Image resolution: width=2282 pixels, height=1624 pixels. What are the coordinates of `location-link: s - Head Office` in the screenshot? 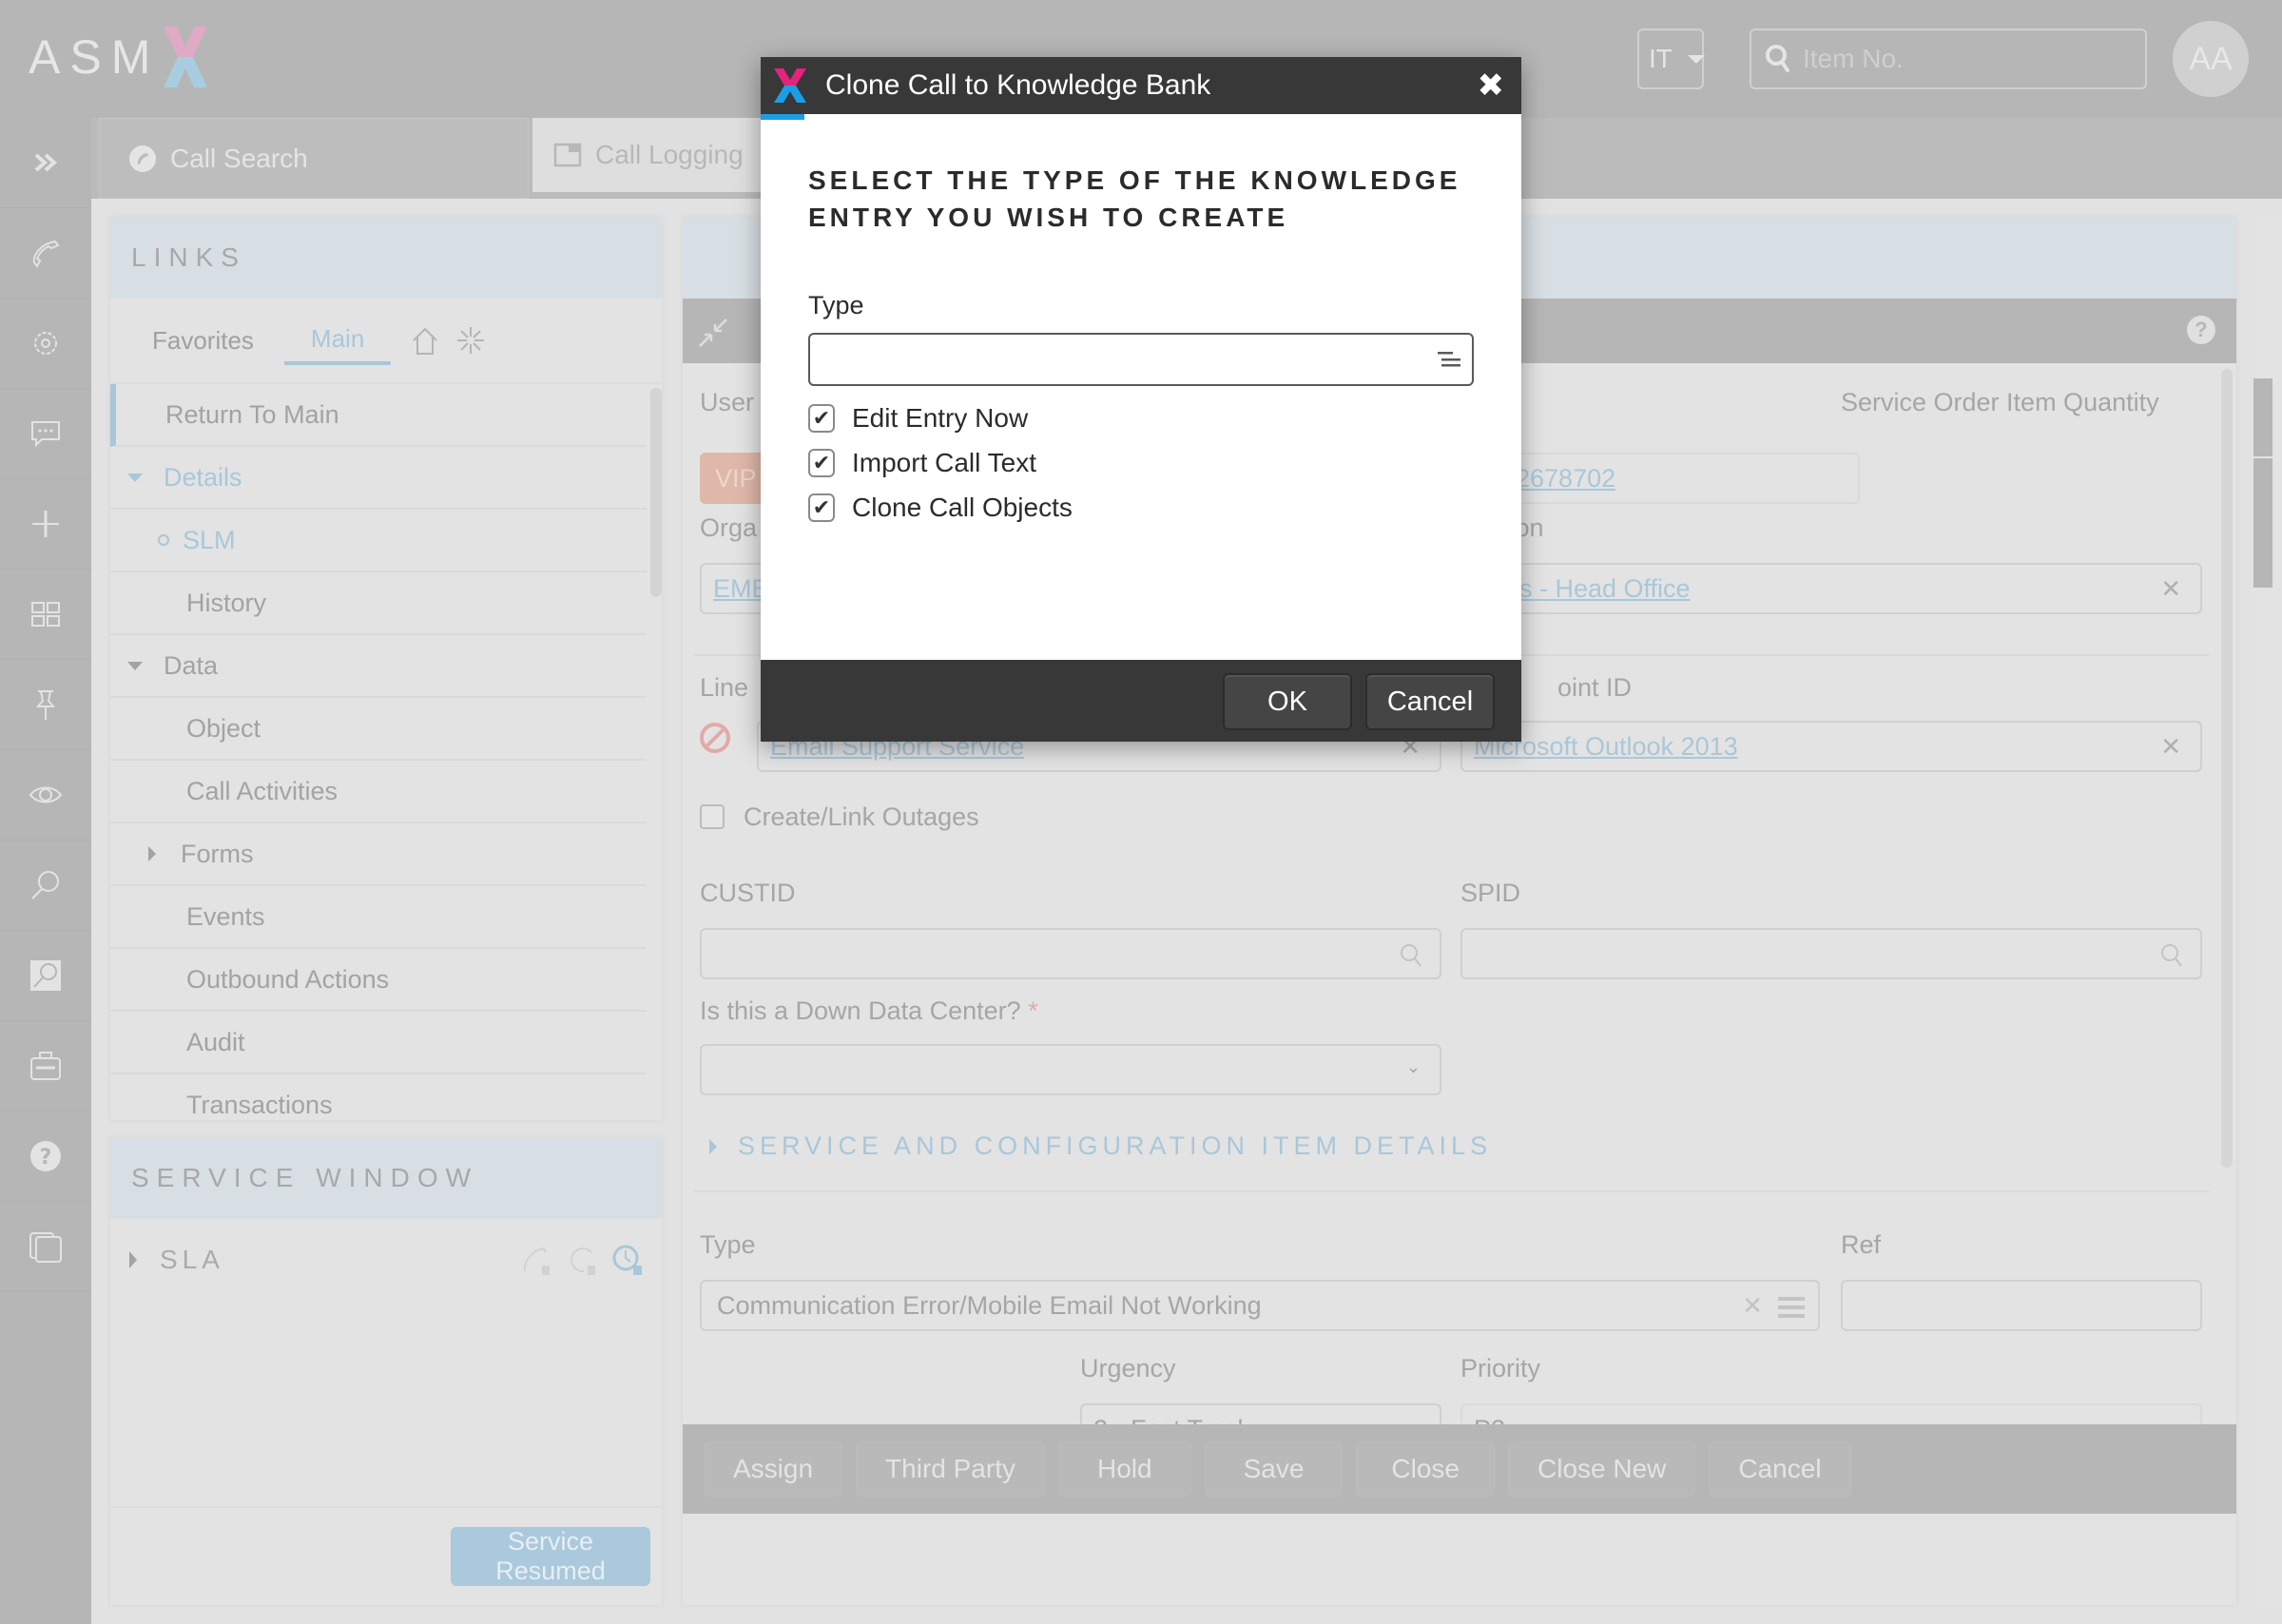 It's located at (1605, 589).